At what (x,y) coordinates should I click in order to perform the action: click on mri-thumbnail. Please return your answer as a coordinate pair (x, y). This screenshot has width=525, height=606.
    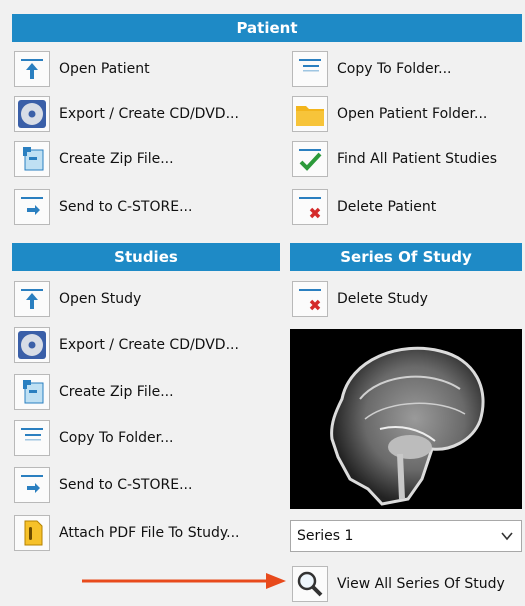
    Looking at the image, I should click on (406, 419).